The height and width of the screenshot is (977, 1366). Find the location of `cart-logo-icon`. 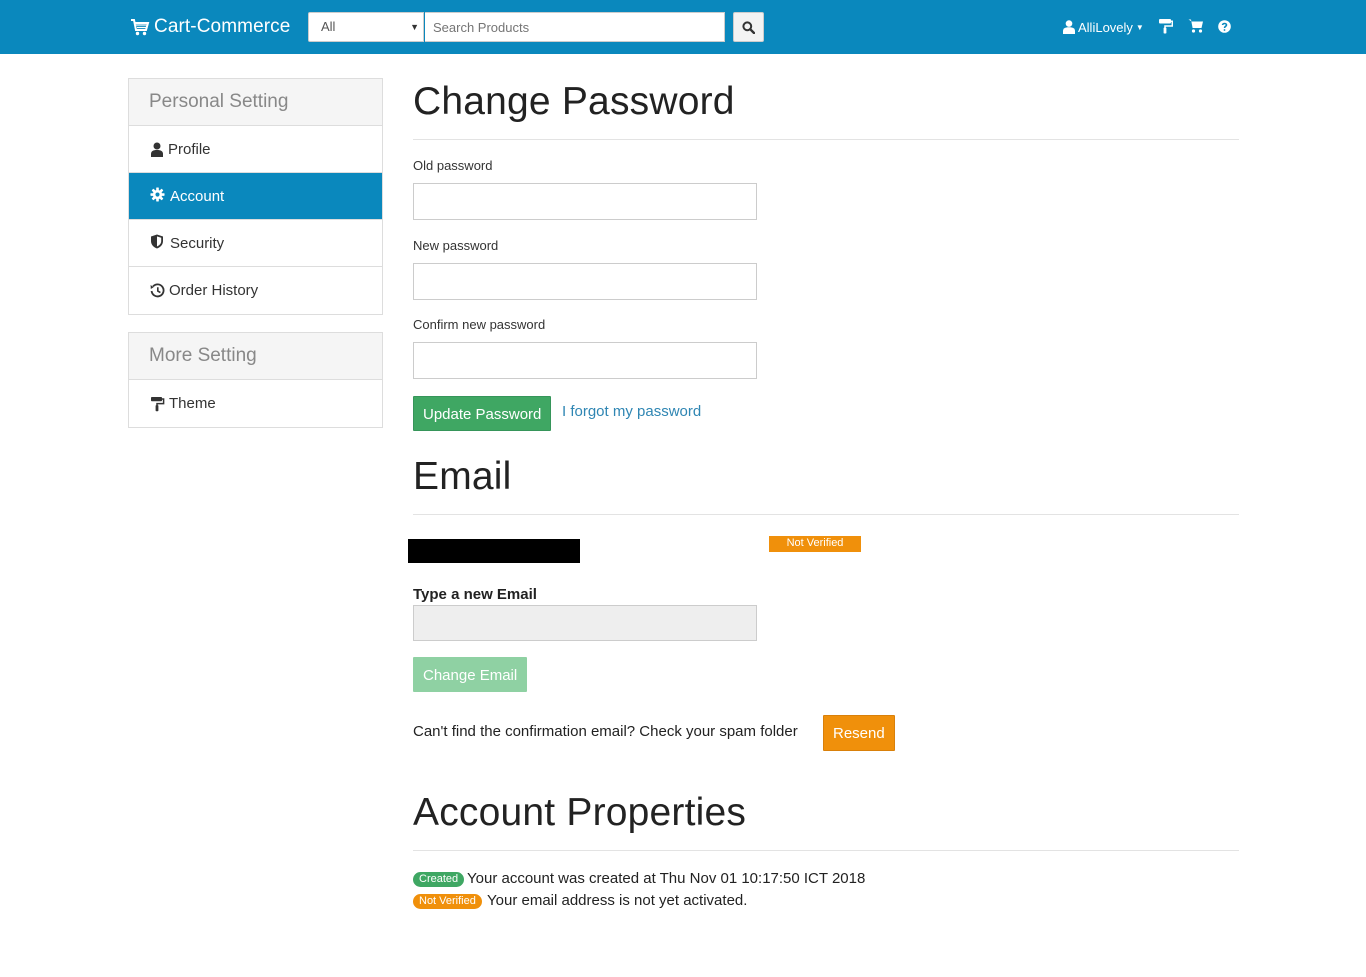

cart-logo-icon is located at coordinates (140, 27).